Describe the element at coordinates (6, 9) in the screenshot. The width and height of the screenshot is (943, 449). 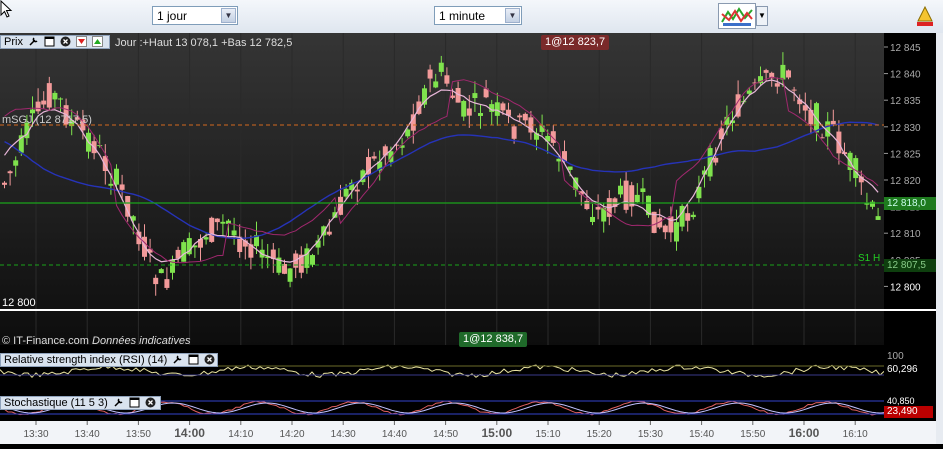
I see `cursor-icon` at that location.